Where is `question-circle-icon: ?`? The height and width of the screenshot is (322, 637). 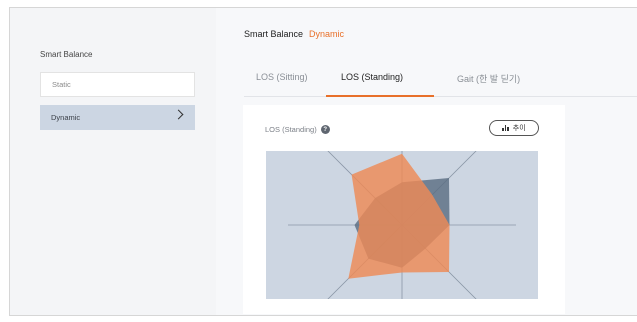
question-circle-icon: ? is located at coordinates (325, 129).